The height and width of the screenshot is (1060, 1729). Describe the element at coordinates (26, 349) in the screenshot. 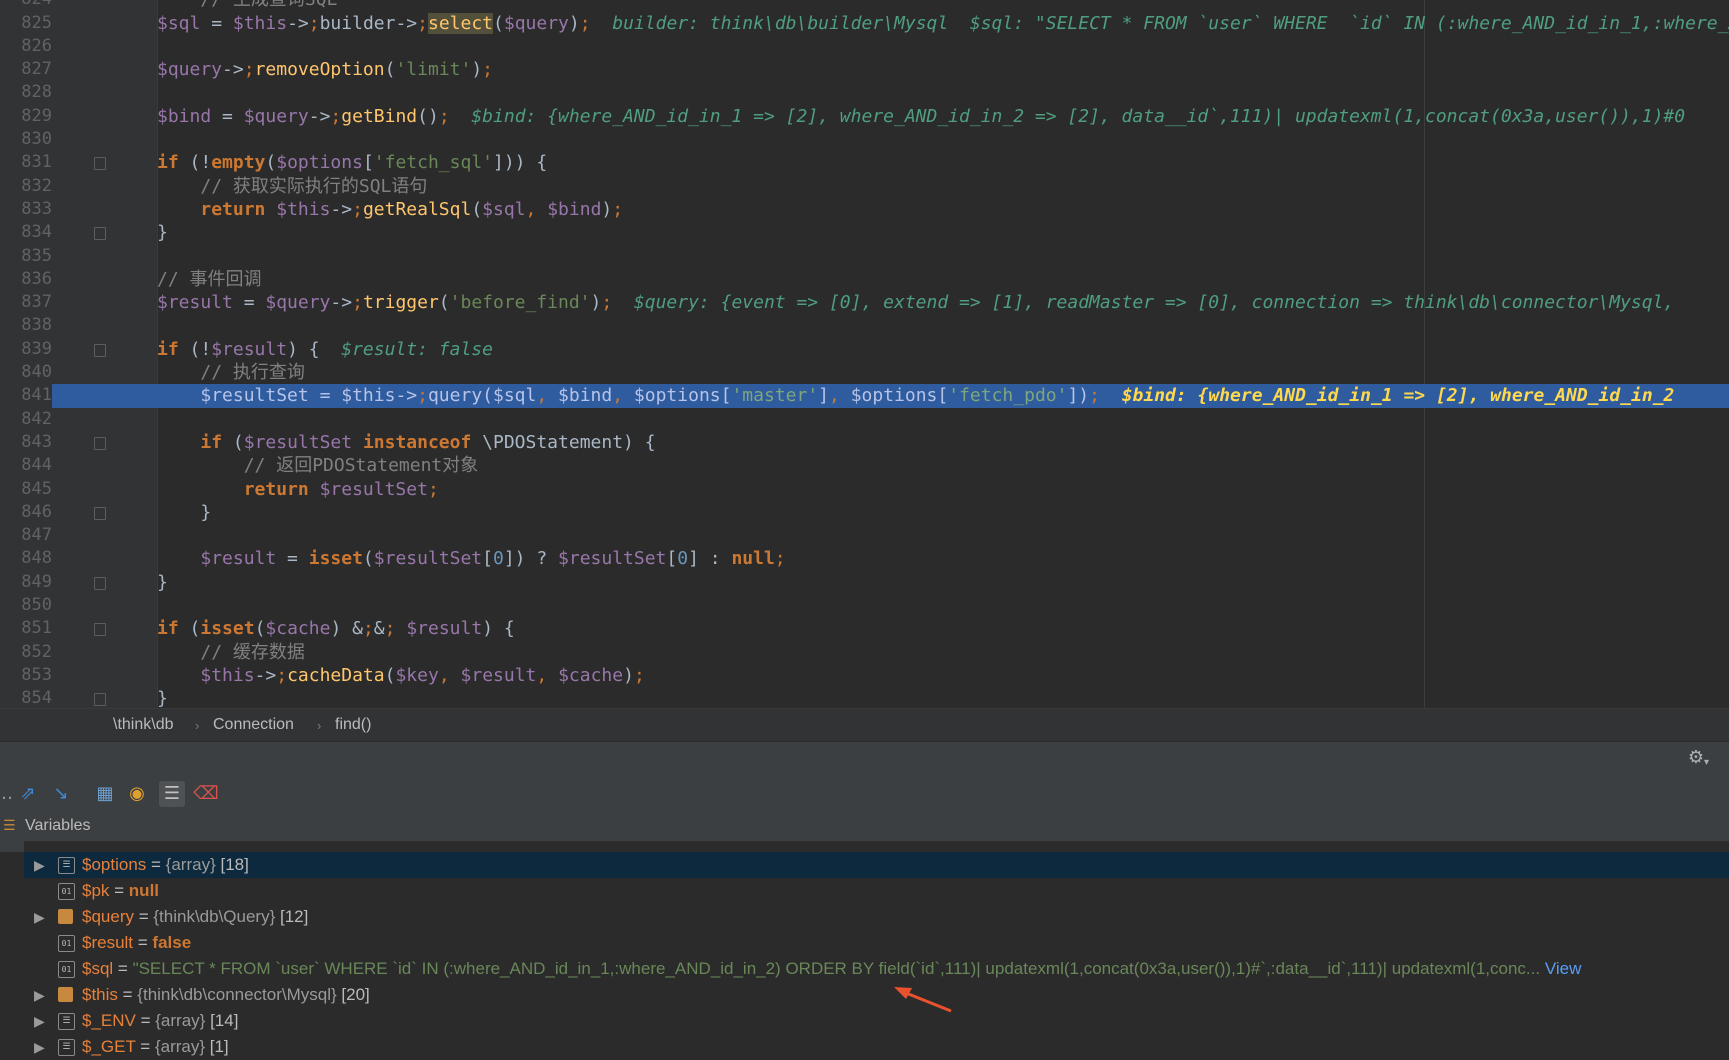

I see `line-number: 839` at that location.